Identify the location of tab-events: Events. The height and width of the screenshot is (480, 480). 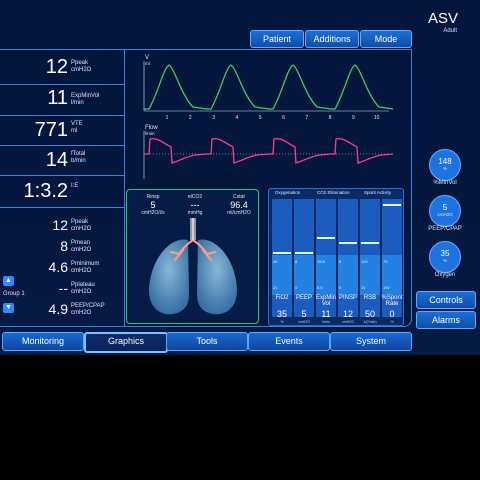
(289, 341).